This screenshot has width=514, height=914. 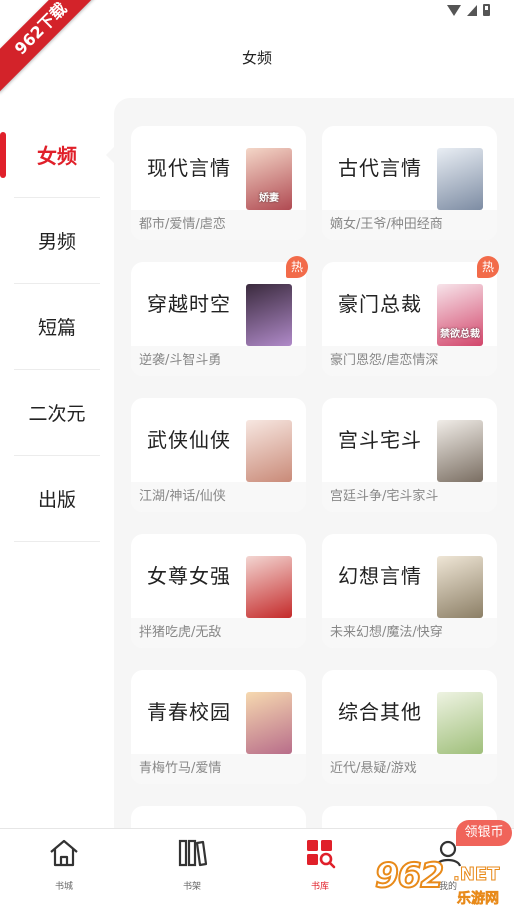 I want to click on category-title: 幻想言情, so click(x=380, y=576).